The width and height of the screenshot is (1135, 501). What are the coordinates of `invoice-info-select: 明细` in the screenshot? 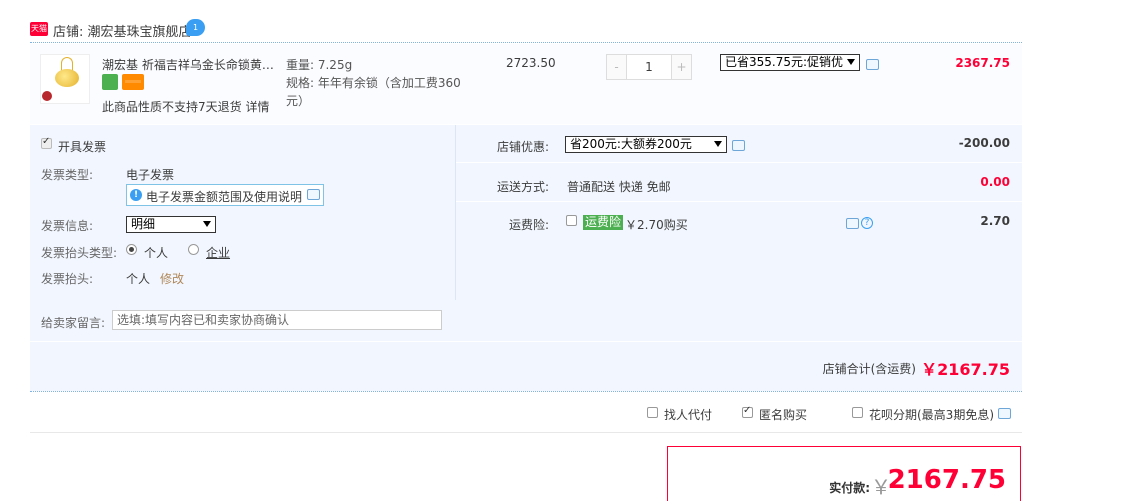 It's located at (171, 224).